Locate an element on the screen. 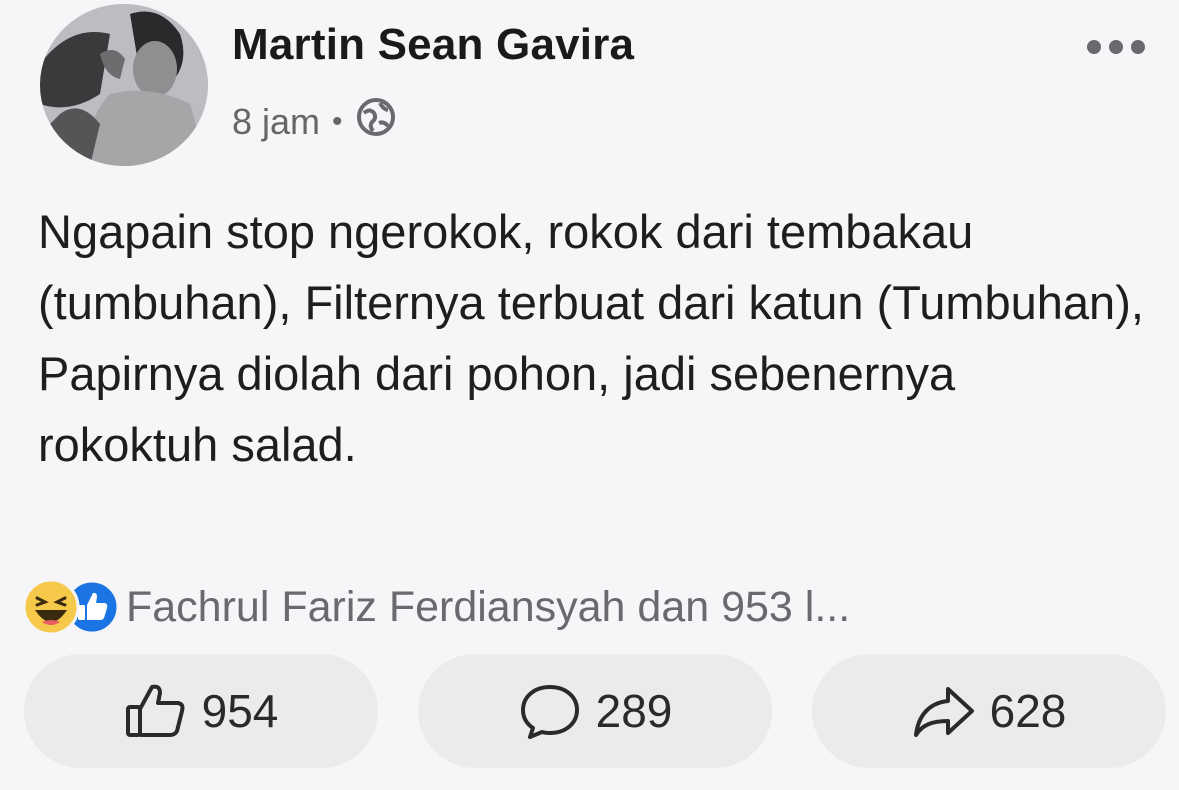 The image size is (1179, 790). action-bar: 954 289 628 is located at coordinates (595, 711).